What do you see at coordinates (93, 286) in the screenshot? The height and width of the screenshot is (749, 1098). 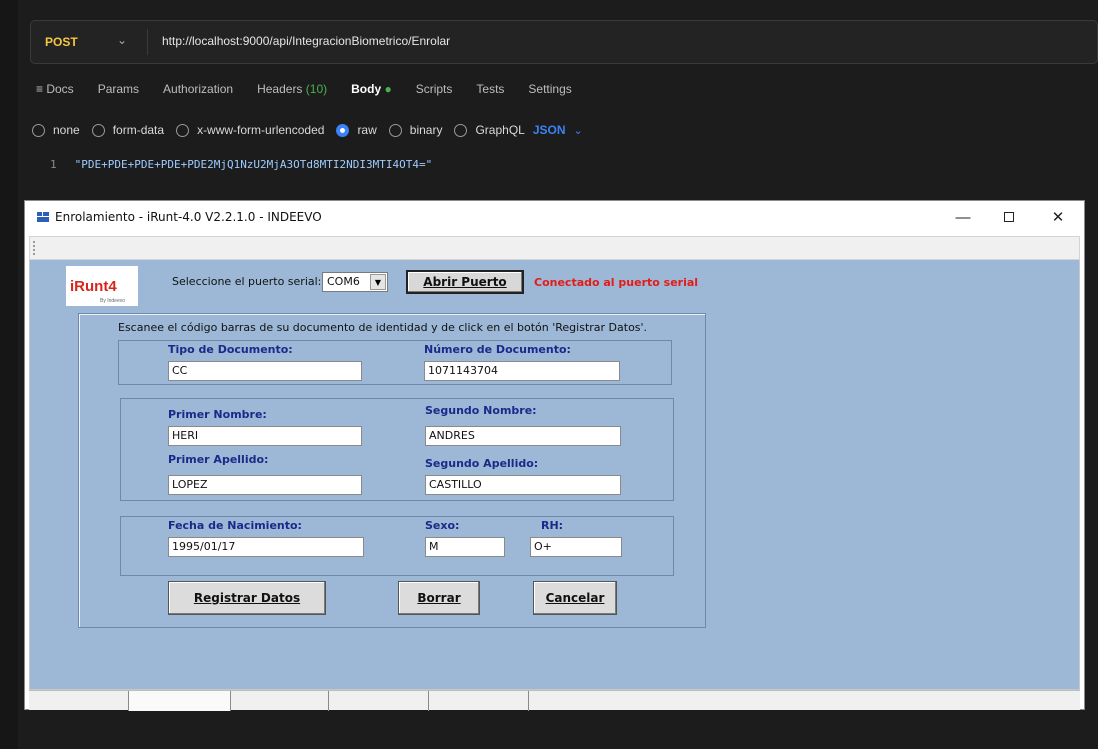 I see `logo-text: iRunt4` at bounding box center [93, 286].